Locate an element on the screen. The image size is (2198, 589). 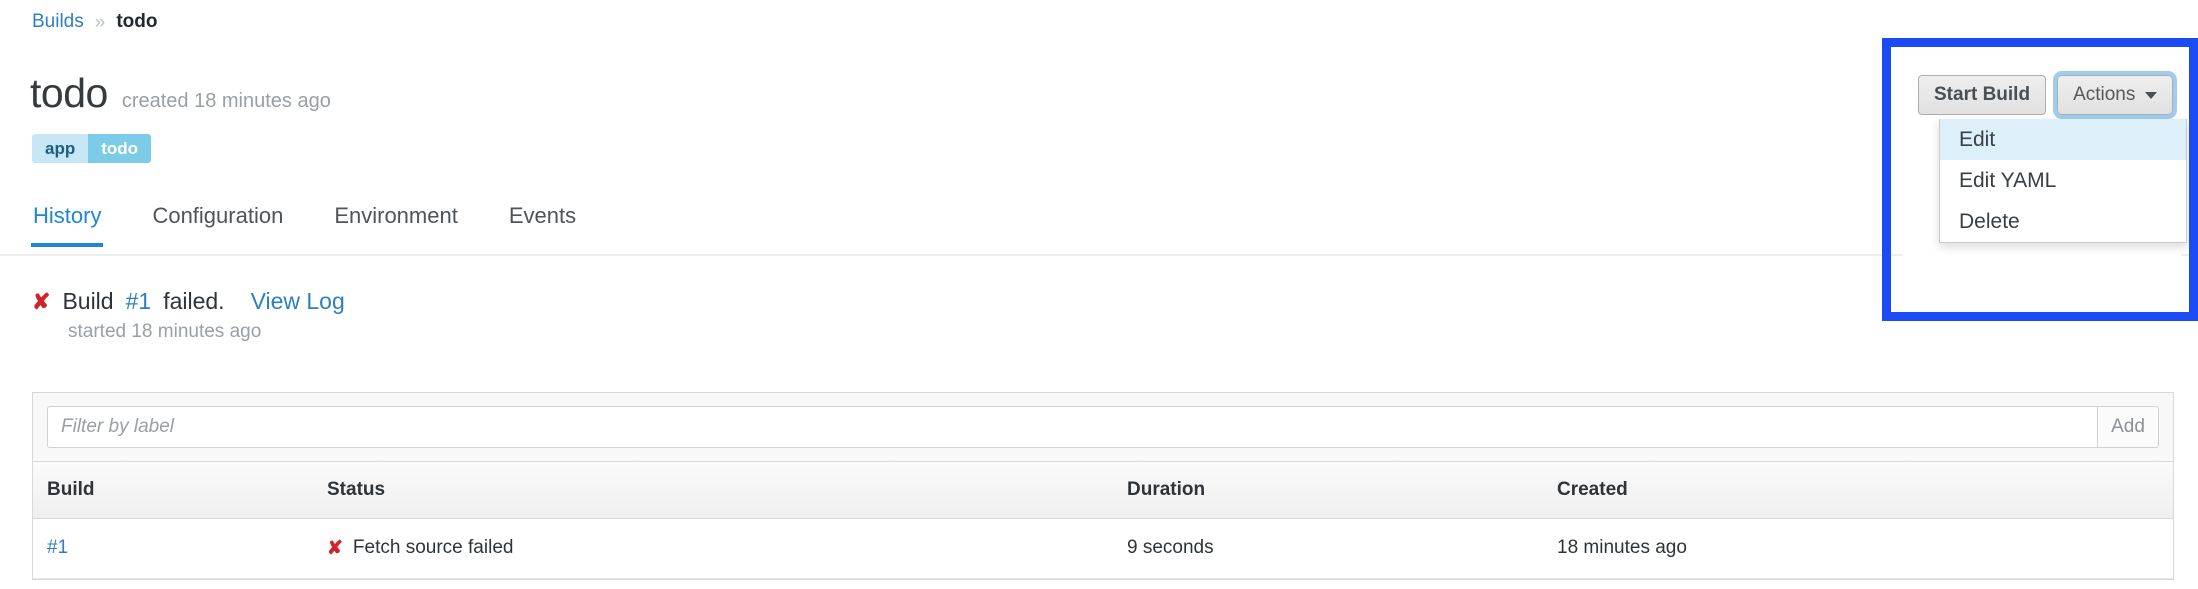
build-link: #1 is located at coordinates (57, 547).